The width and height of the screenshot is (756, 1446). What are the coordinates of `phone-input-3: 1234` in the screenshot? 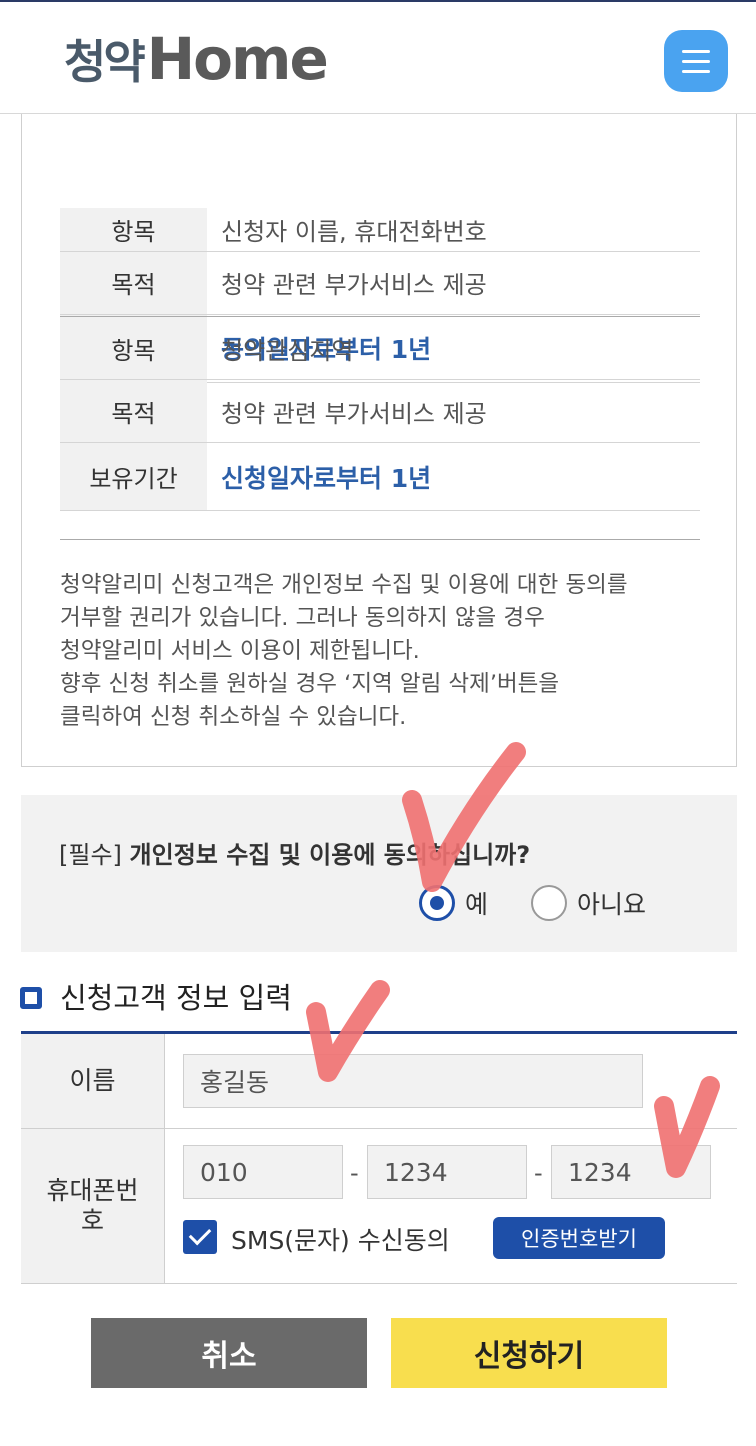 It's located at (631, 1172).